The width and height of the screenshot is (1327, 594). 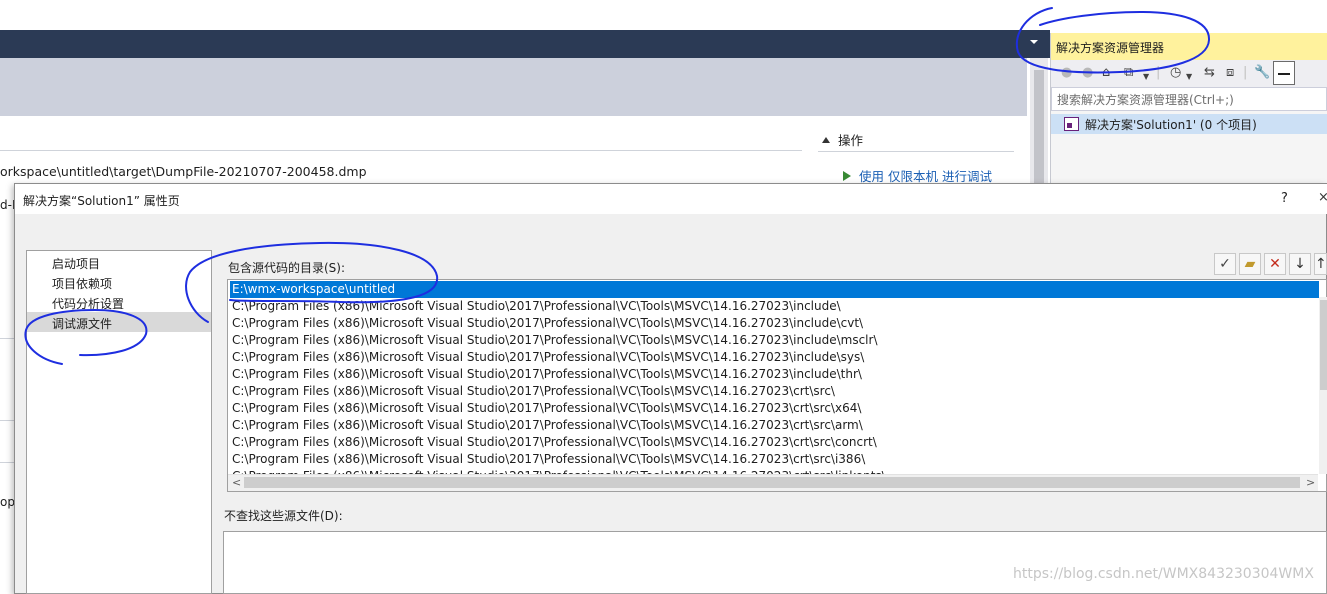 What do you see at coordinates (101, 201) in the screenshot?
I see `dialog-title: 解决方案“Solution1” 属性页` at bounding box center [101, 201].